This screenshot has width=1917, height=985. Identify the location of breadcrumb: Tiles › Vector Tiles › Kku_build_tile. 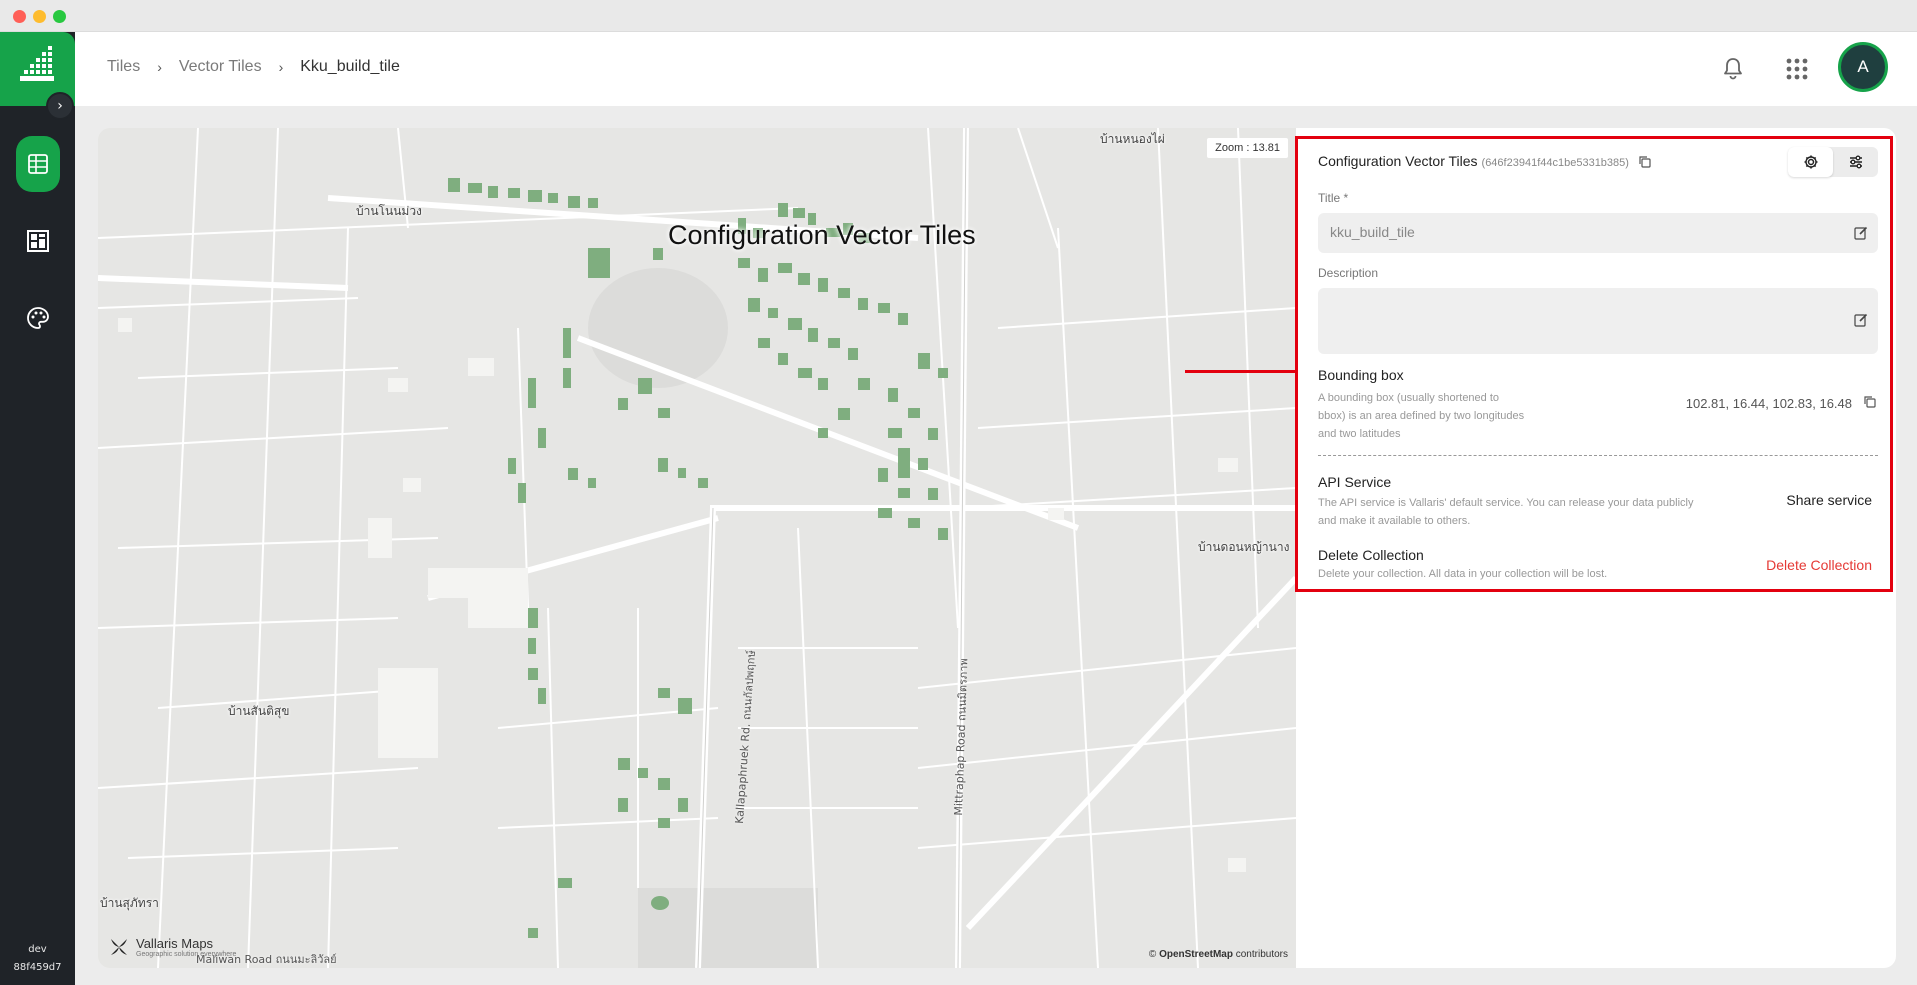
(253, 67).